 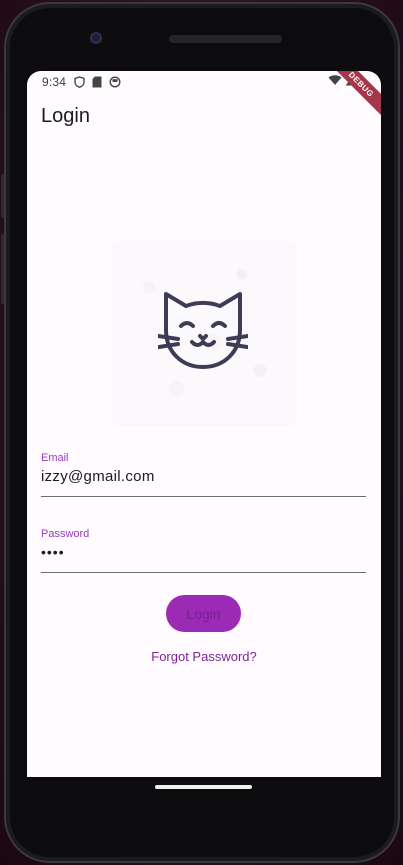 What do you see at coordinates (2, 269) in the screenshot?
I see `power-button` at bounding box center [2, 269].